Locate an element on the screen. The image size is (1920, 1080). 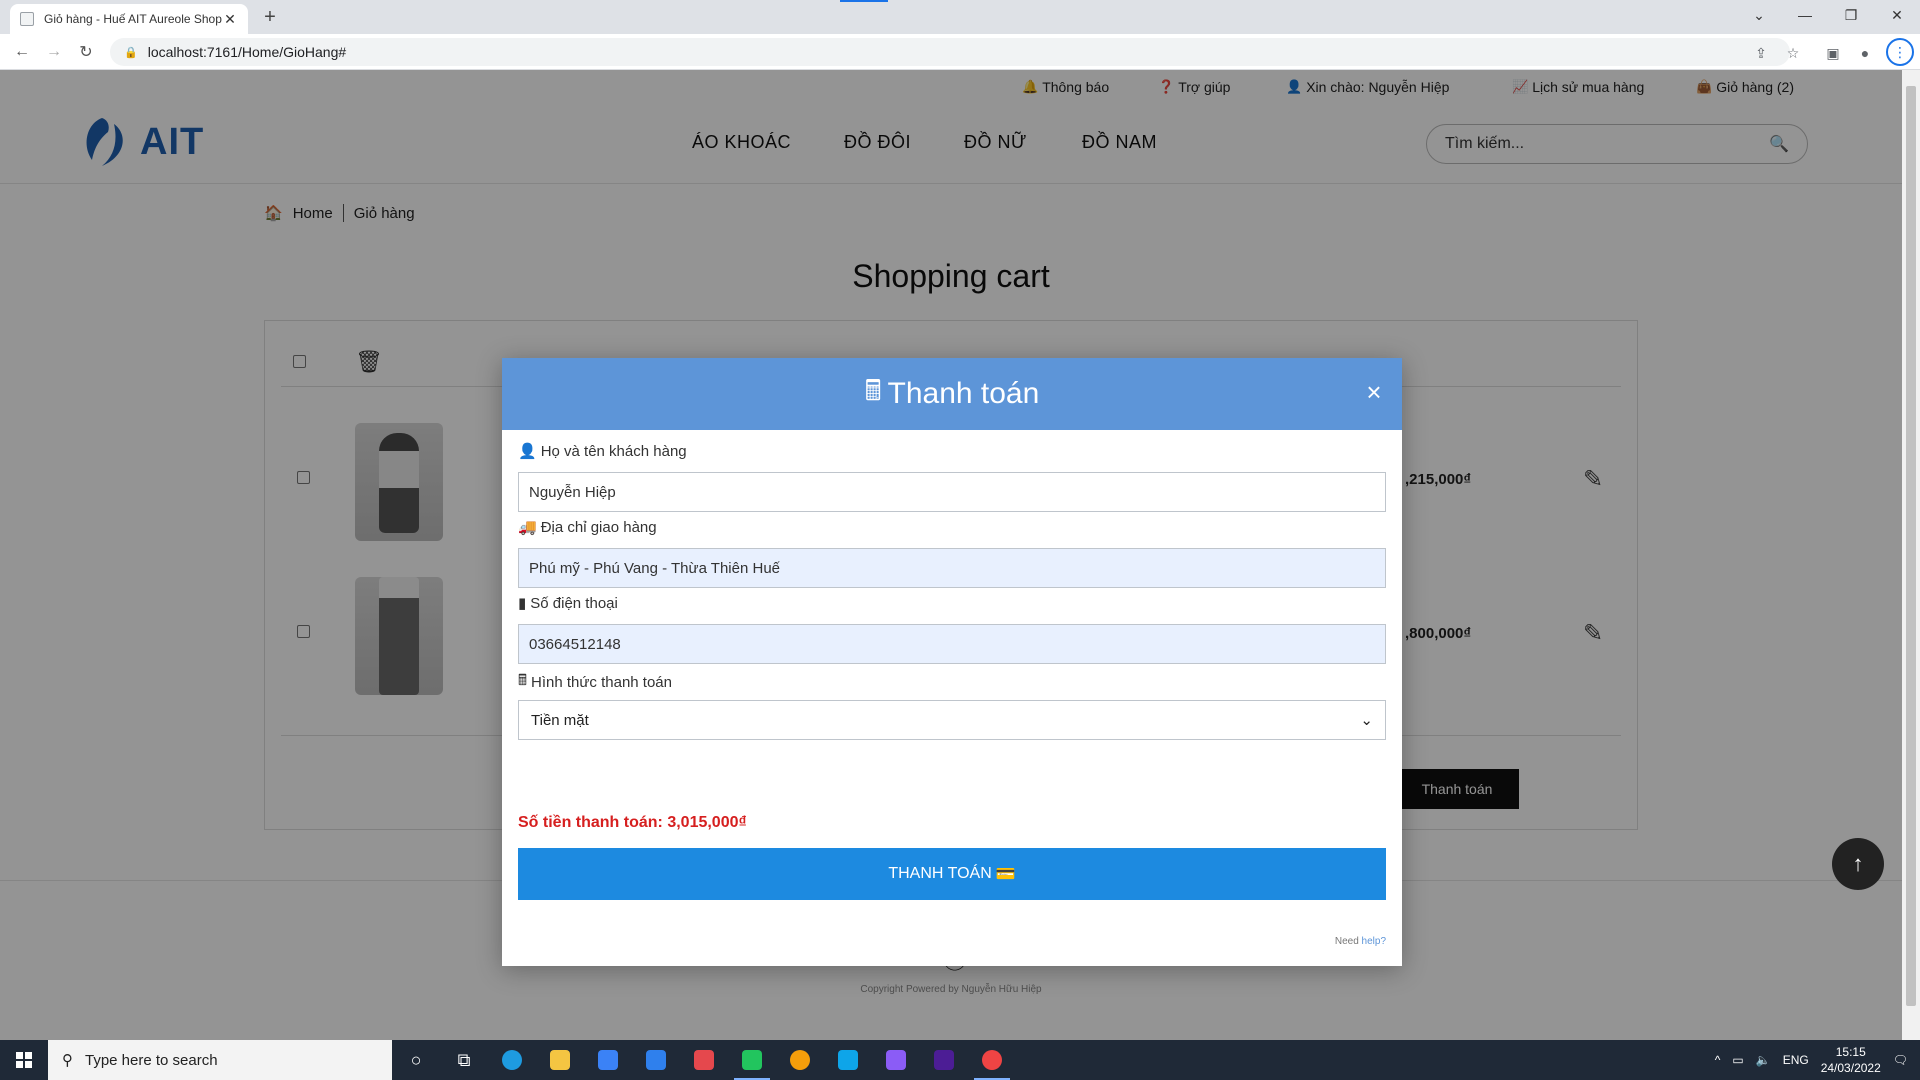
chrome-icon is located at coordinates (800, 1060).